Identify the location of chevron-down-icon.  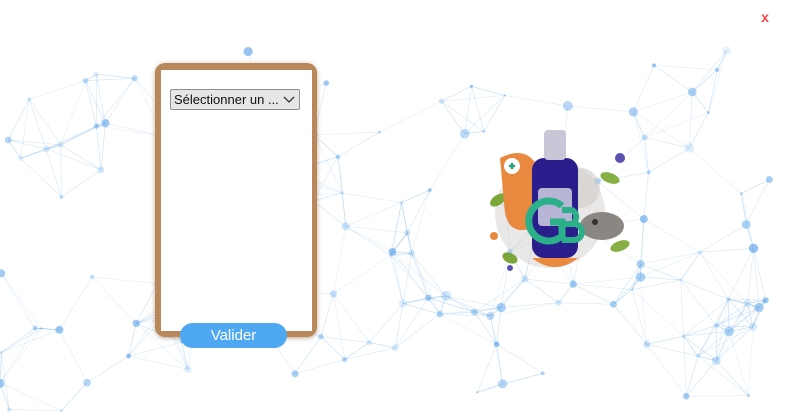
(289, 99).